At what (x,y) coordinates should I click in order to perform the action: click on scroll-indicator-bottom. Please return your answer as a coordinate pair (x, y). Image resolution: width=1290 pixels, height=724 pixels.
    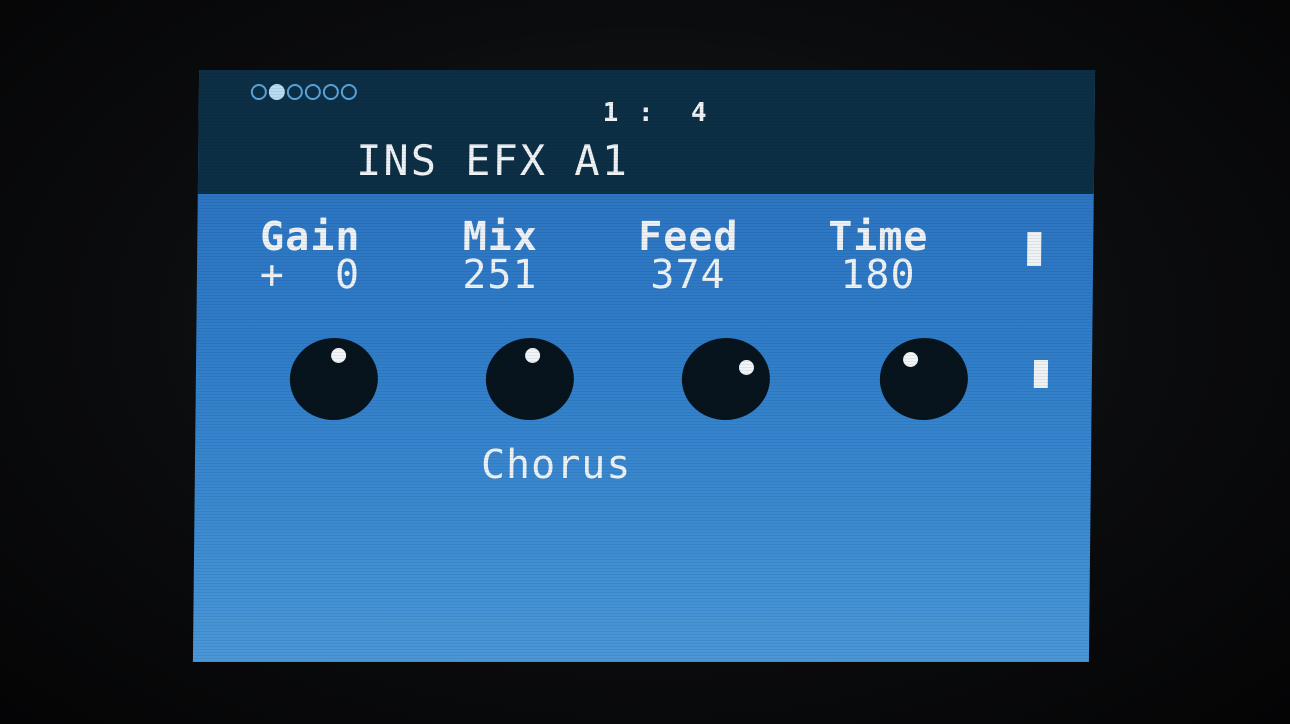
    Looking at the image, I should click on (1041, 374).